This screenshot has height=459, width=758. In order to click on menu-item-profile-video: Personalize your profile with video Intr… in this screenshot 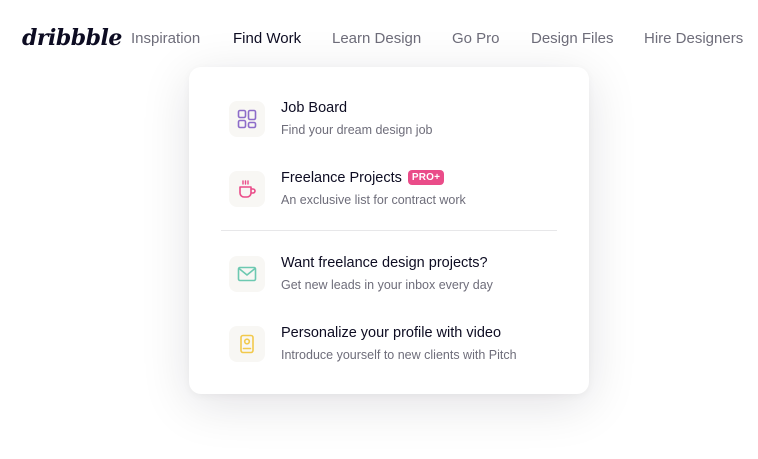, I will do `click(394, 349)`.